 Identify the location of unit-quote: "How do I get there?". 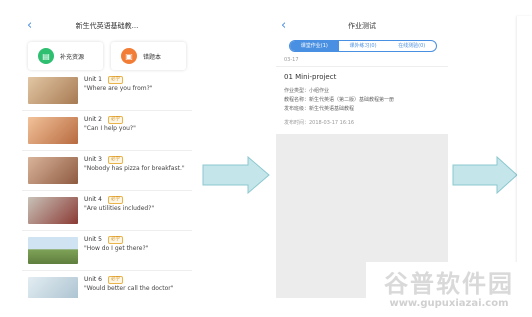
(116, 248).